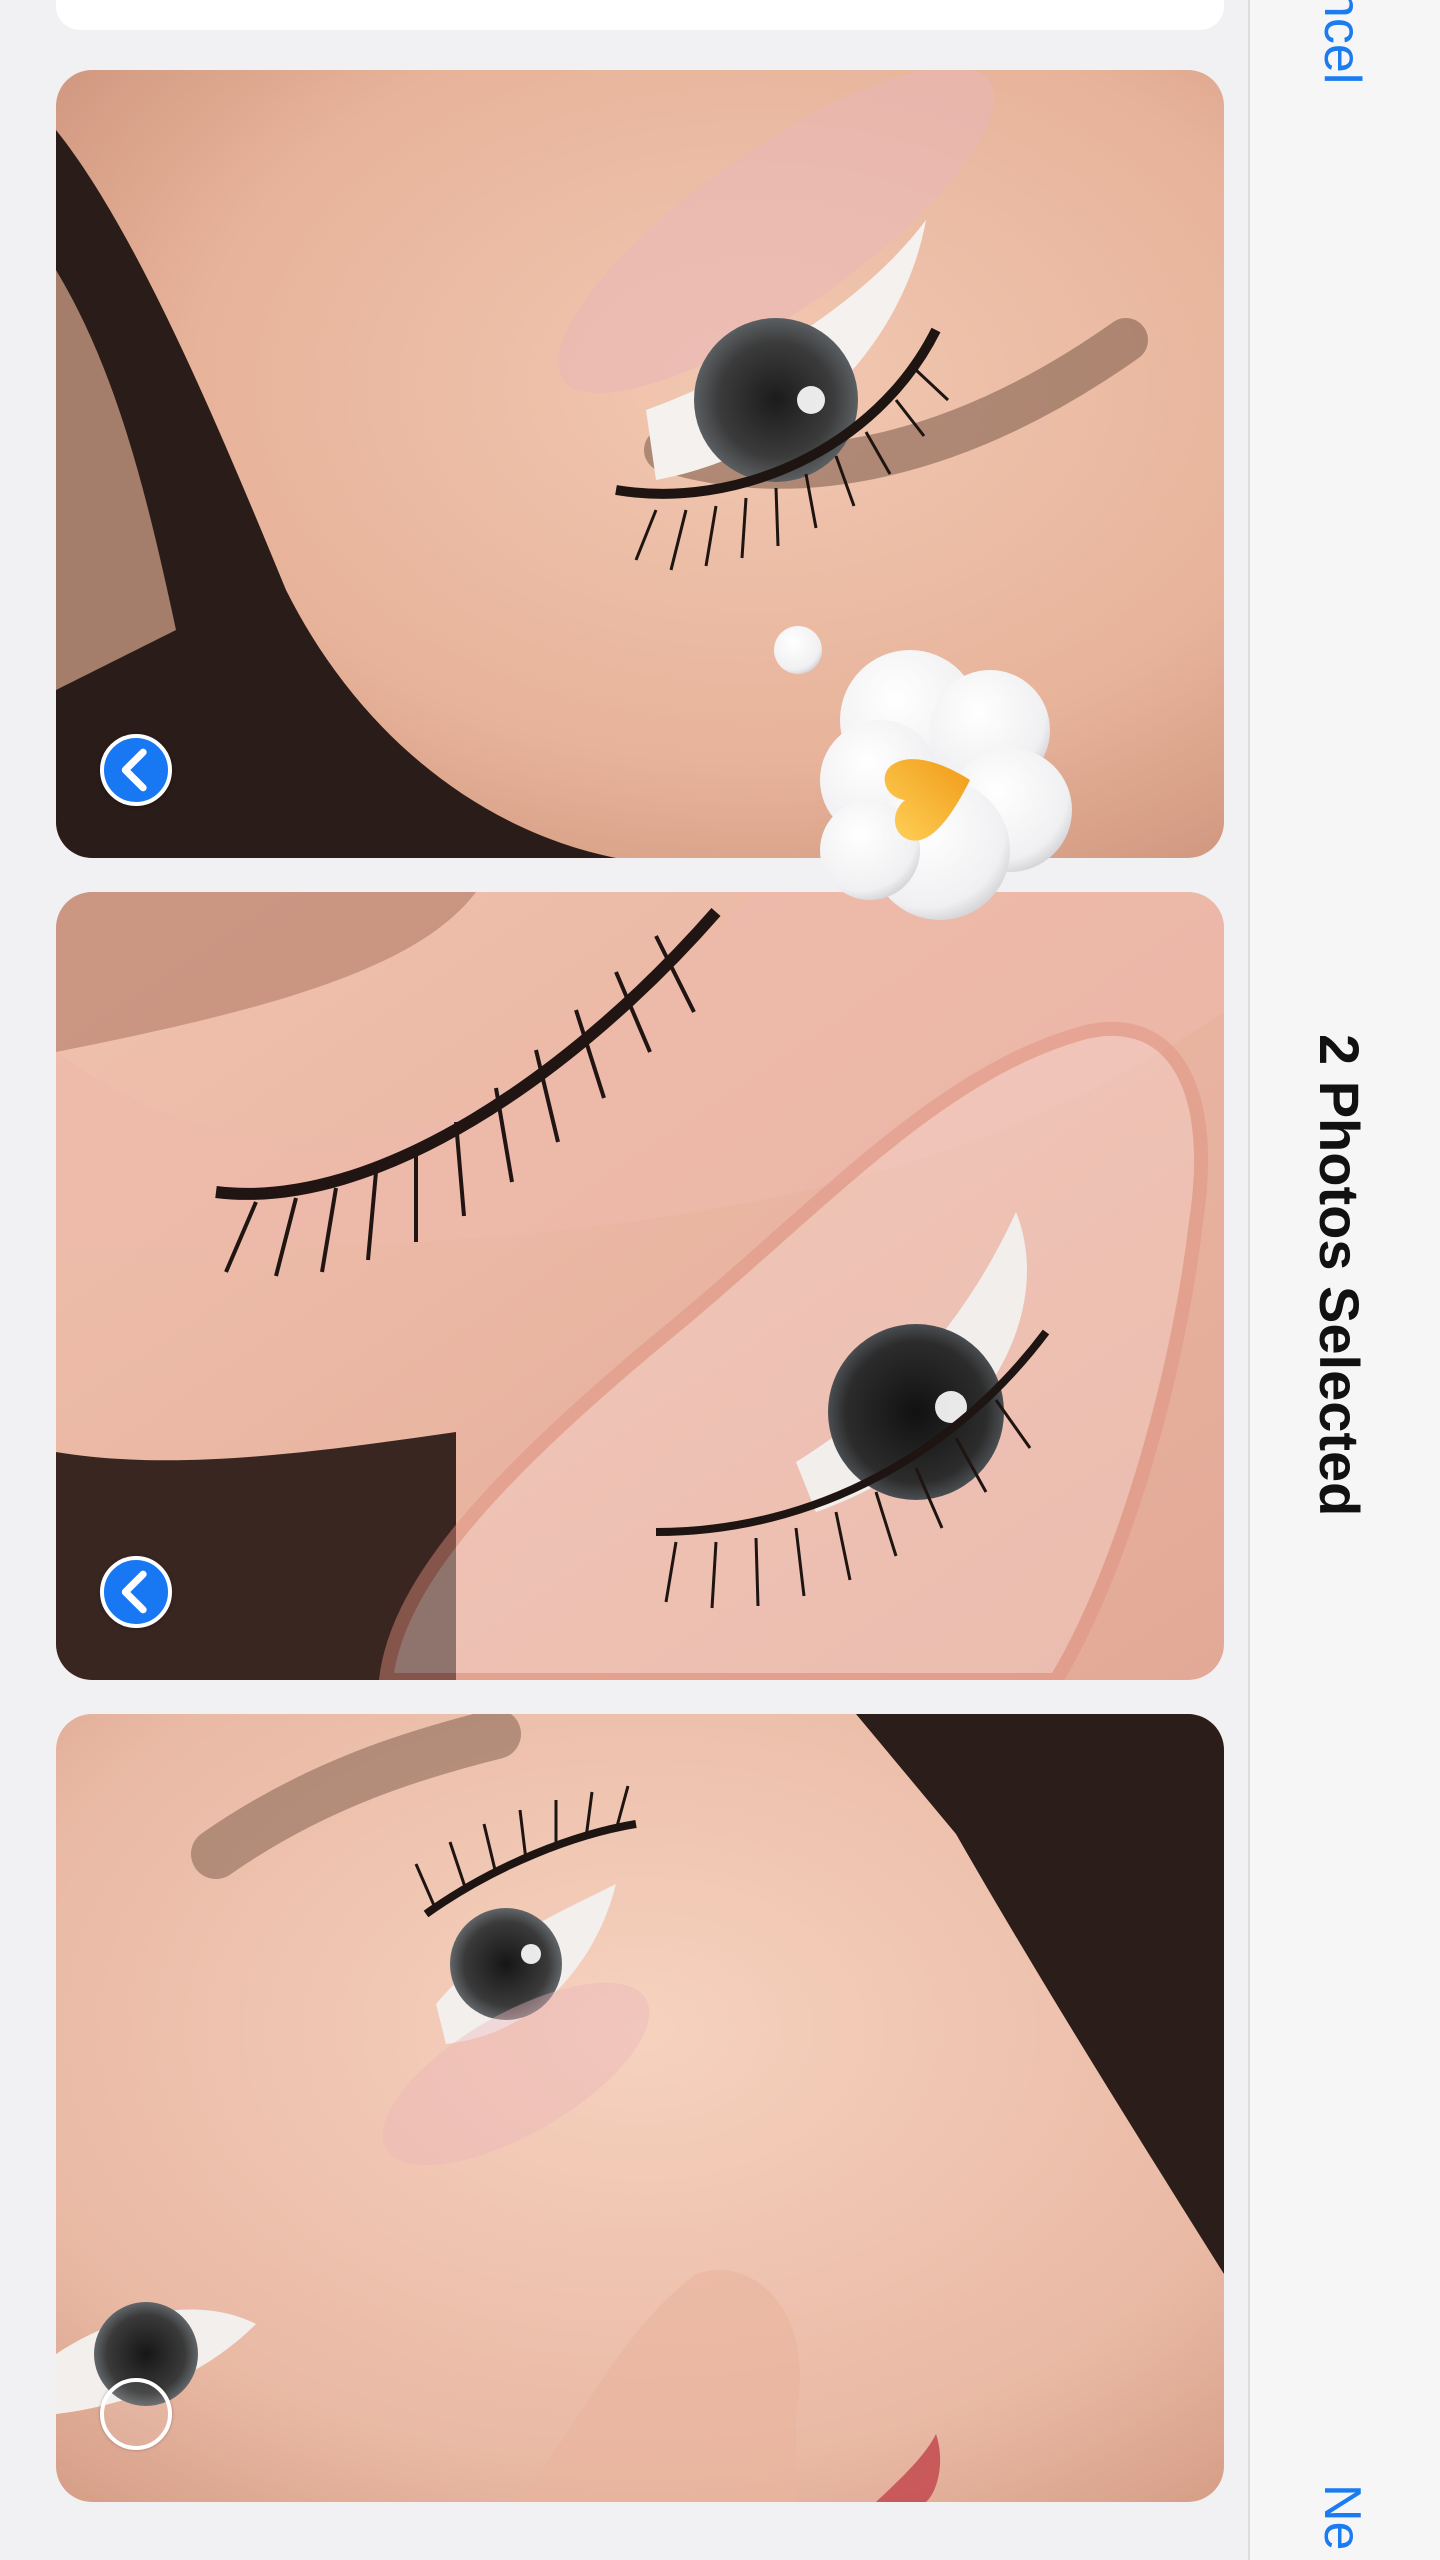 This screenshot has width=1440, height=2560. What do you see at coordinates (1339, 1275) in the screenshot?
I see `page-title: 2 Photos Selected` at bounding box center [1339, 1275].